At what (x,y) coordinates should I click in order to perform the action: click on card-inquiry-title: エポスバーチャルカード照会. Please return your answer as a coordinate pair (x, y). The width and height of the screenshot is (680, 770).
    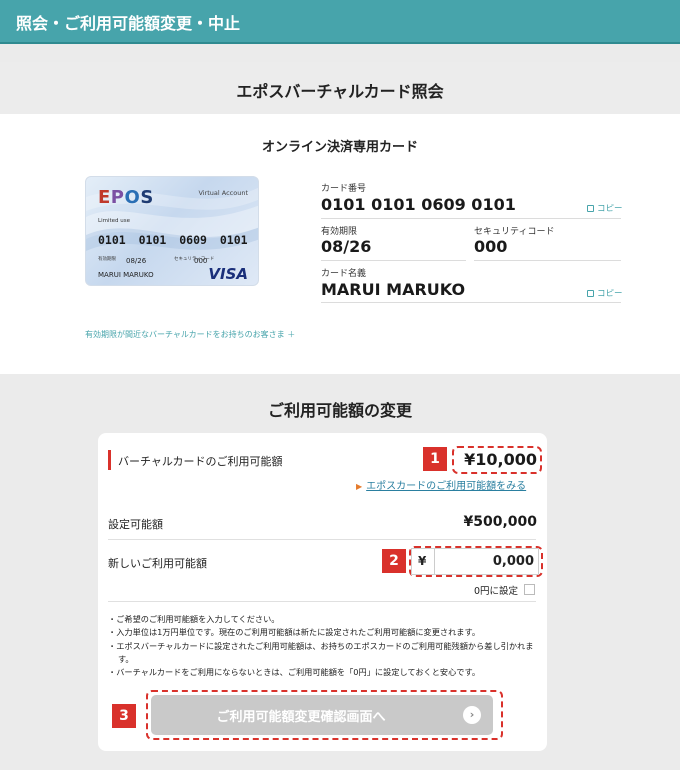
    Looking at the image, I should click on (340, 91).